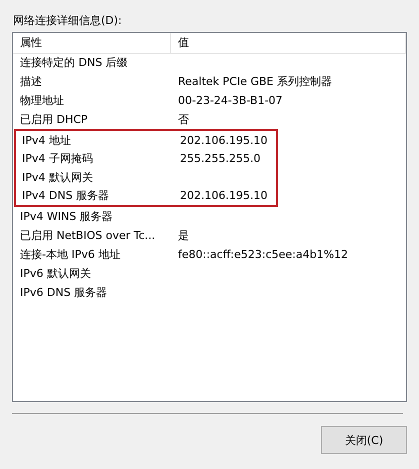  What do you see at coordinates (42, 101) in the screenshot?
I see `property-cell-text: 物理地址` at bounding box center [42, 101].